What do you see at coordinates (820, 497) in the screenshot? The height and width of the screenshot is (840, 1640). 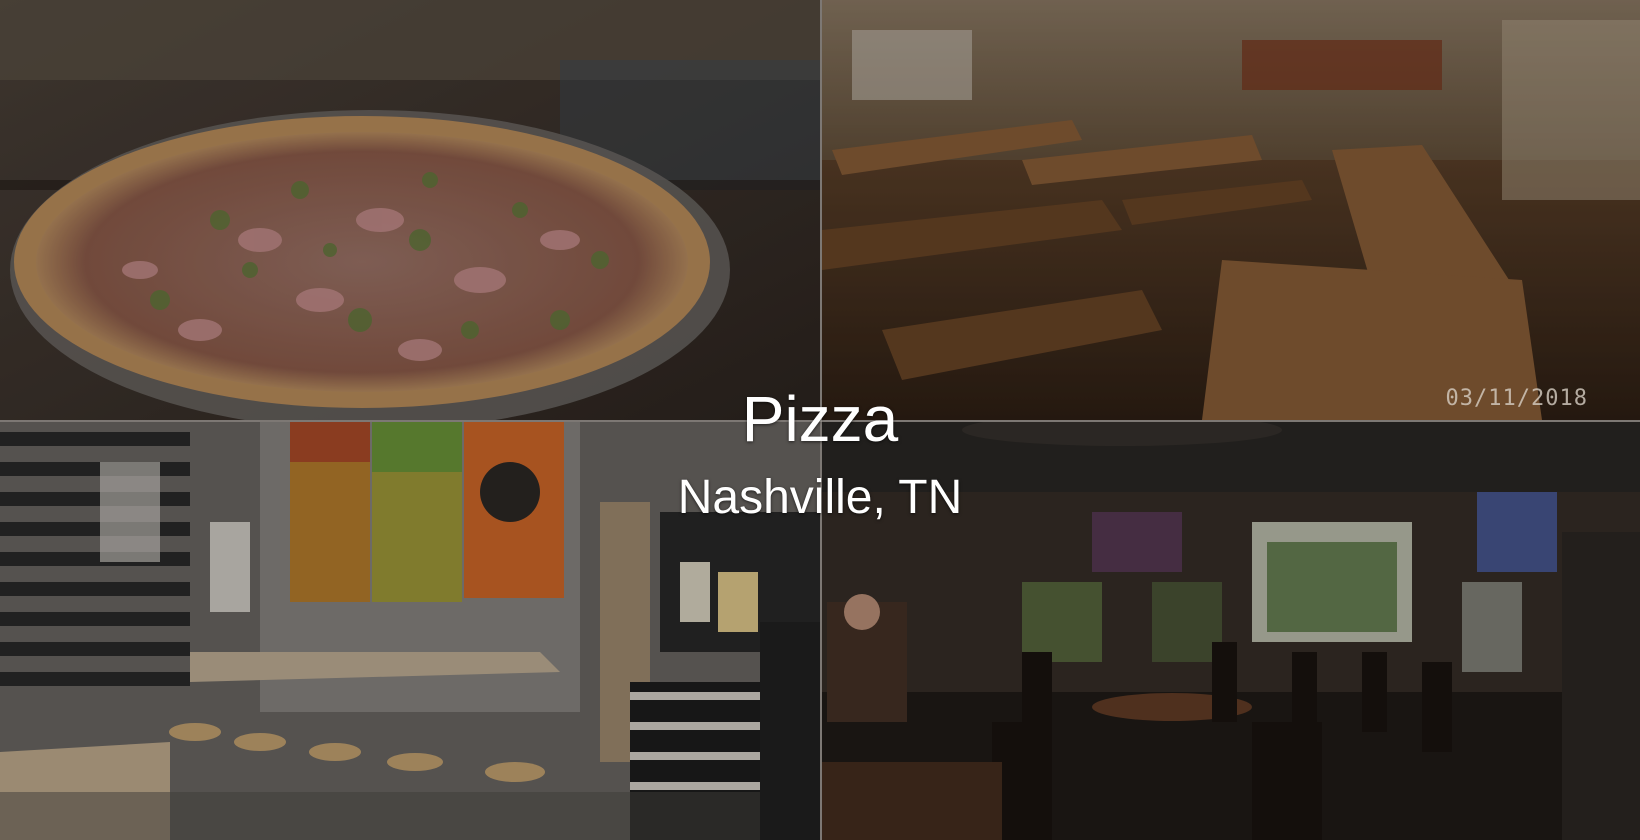 I see `location-subtitle: Nashville, TN` at bounding box center [820, 497].